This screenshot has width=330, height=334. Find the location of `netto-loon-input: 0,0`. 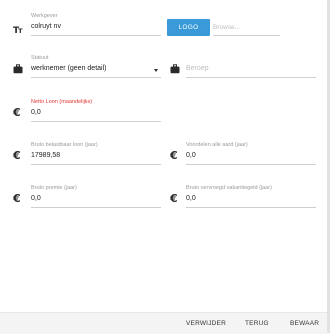

netto-loon-input: 0,0 is located at coordinates (96, 113).